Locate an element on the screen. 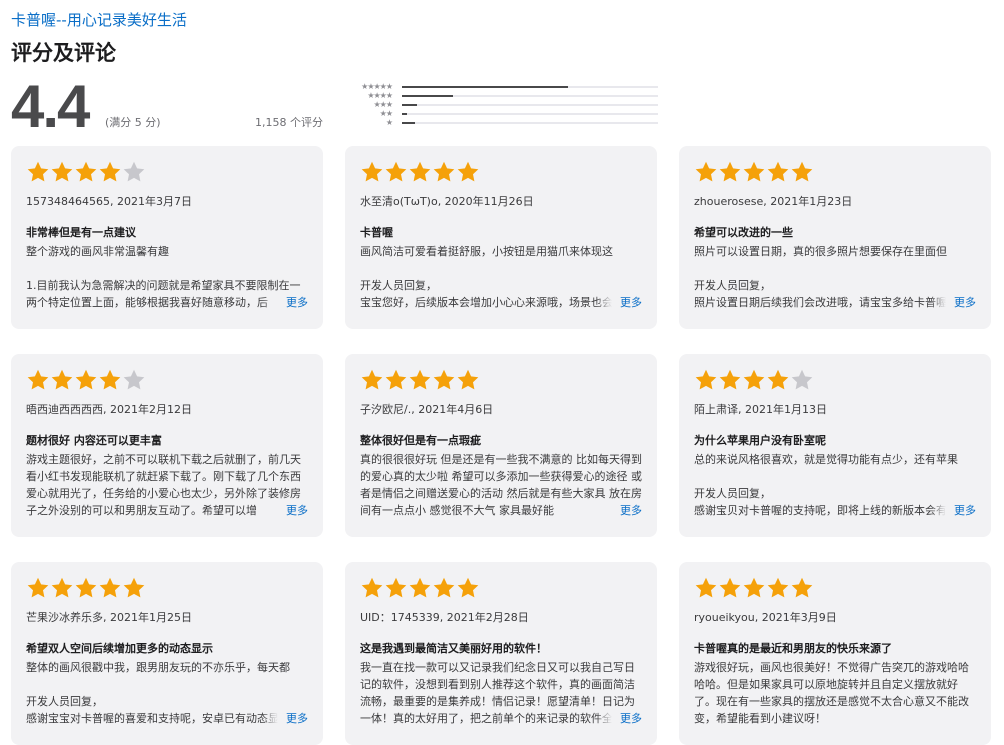 The height and width of the screenshot is (745, 1004). review-author-date: 子汐欧尼/., 2021年4月6日 is located at coordinates (427, 409).